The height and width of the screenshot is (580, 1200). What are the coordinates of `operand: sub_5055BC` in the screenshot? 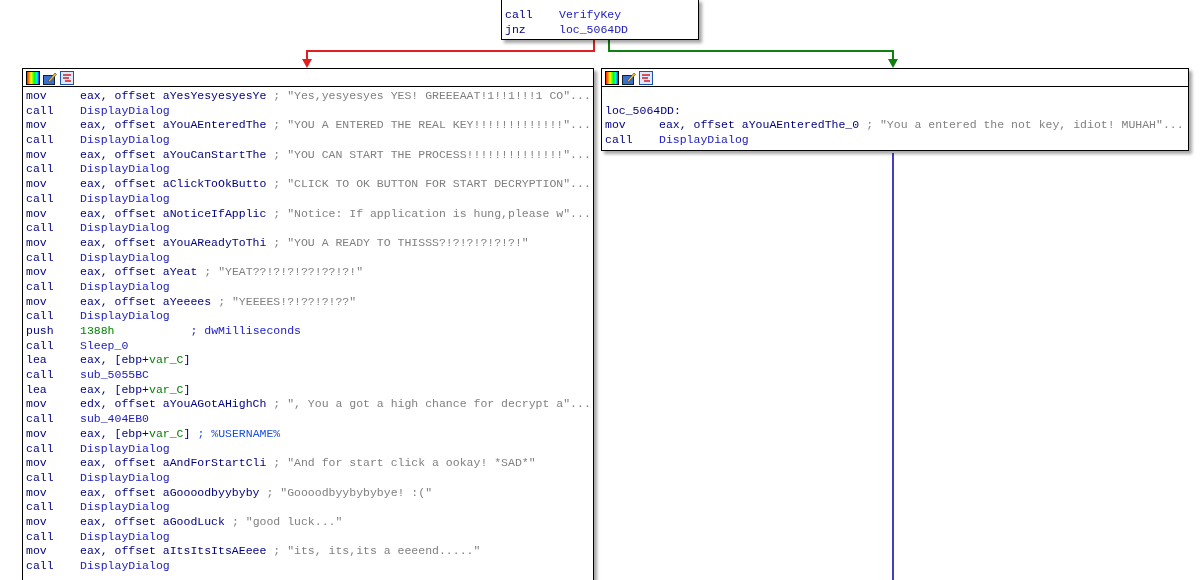 It's located at (114, 375).